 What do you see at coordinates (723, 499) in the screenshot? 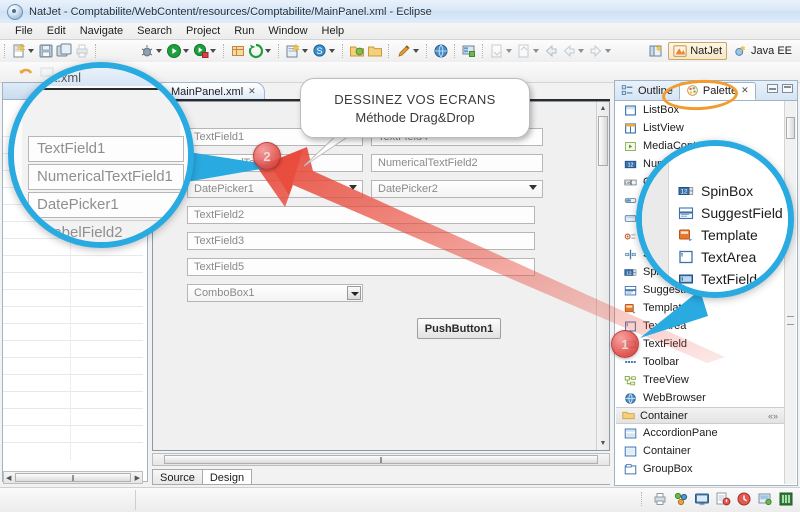
I see `problems-icon` at bounding box center [723, 499].